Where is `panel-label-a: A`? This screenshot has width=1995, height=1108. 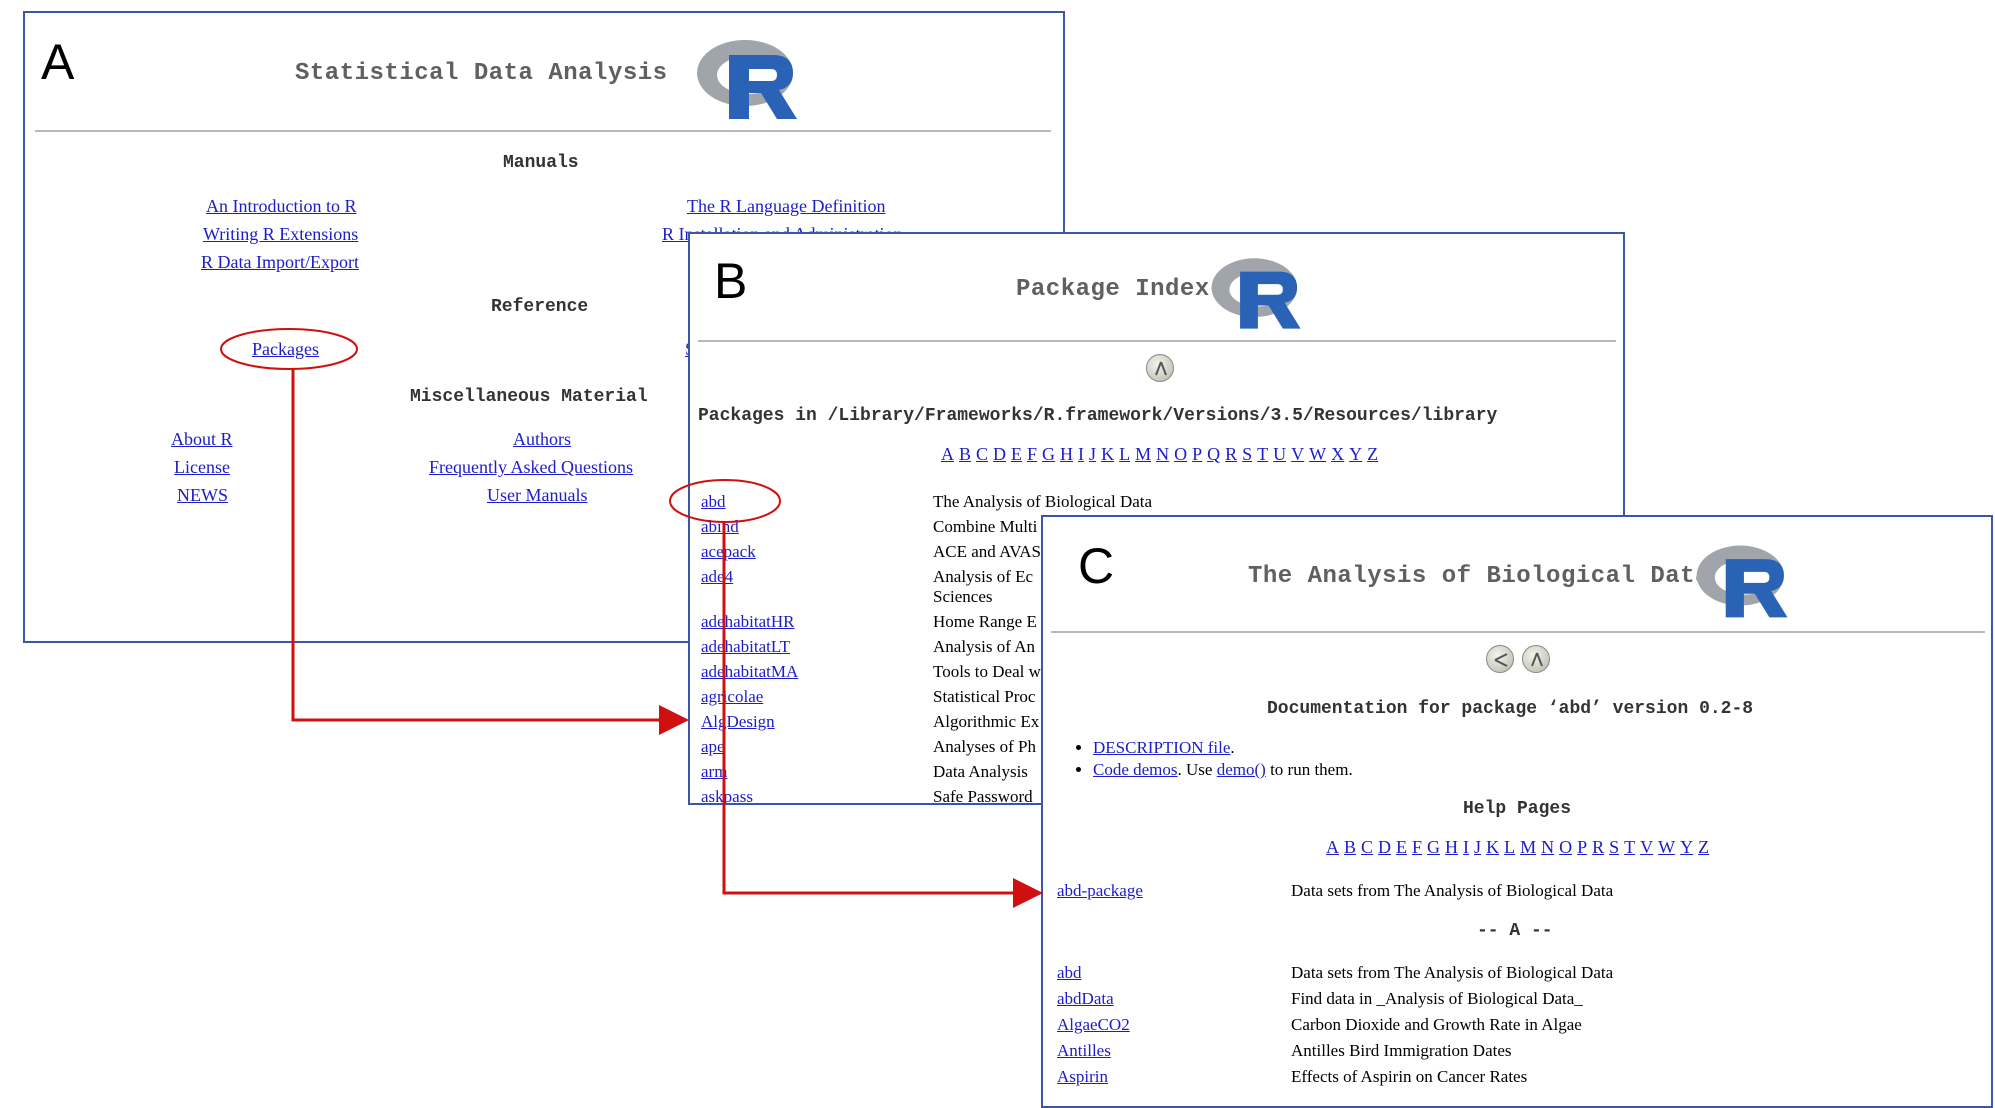 panel-label-a: A is located at coordinates (58, 62).